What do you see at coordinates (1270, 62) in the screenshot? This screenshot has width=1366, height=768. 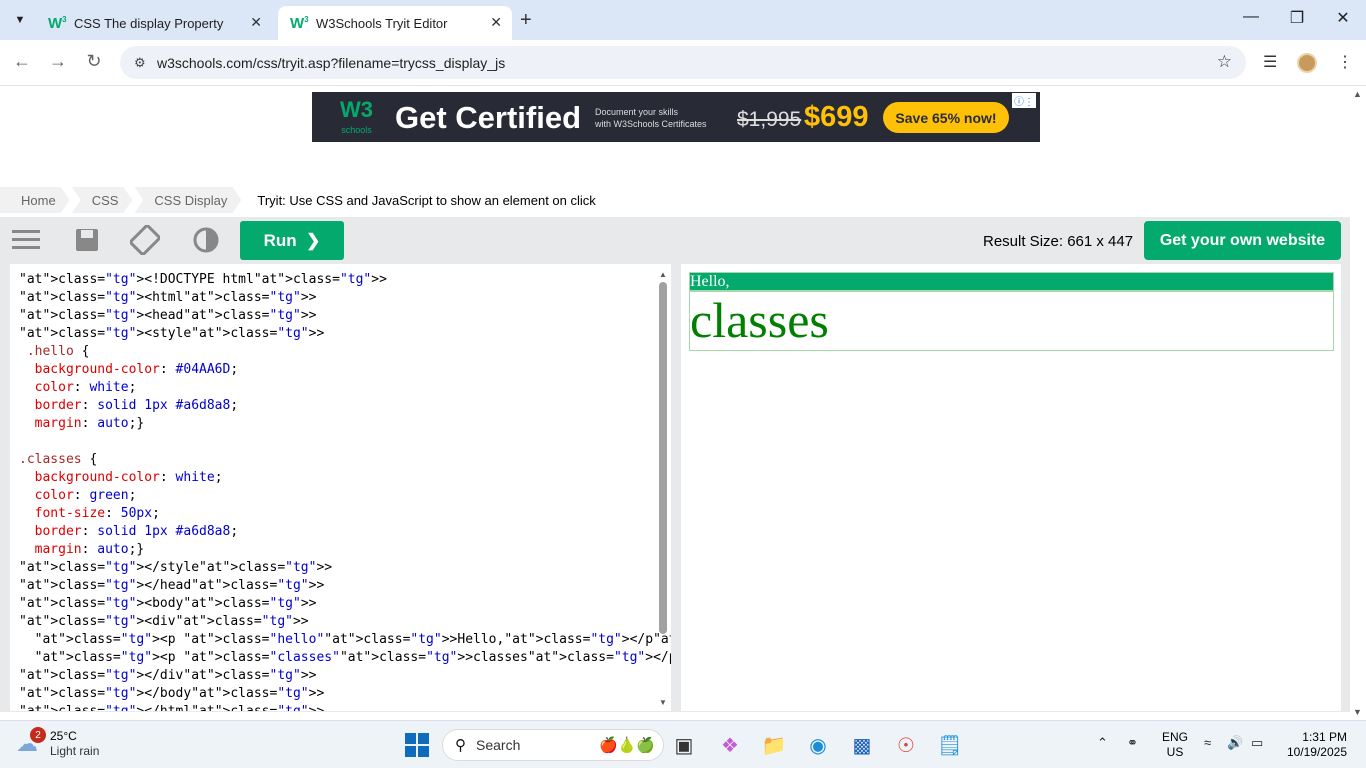 I see `media-control-icon: ☰` at bounding box center [1270, 62].